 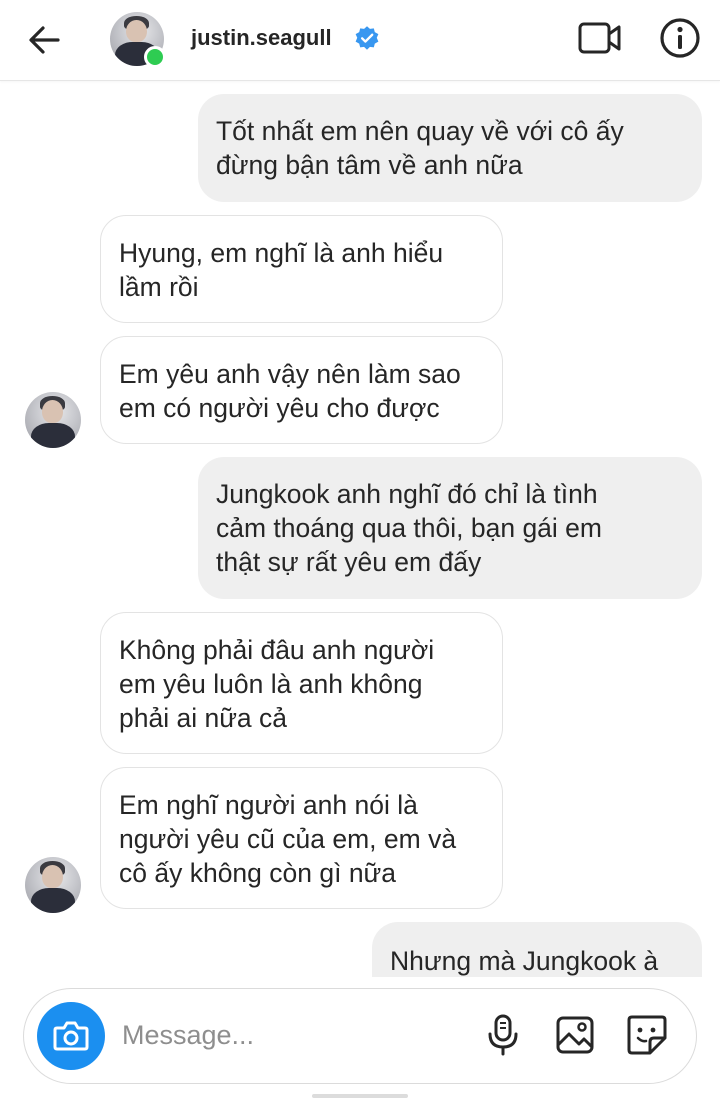 What do you see at coordinates (537, 949) in the screenshot?
I see `message-bubble-outgoing: Nhưng mà Jungkook à` at bounding box center [537, 949].